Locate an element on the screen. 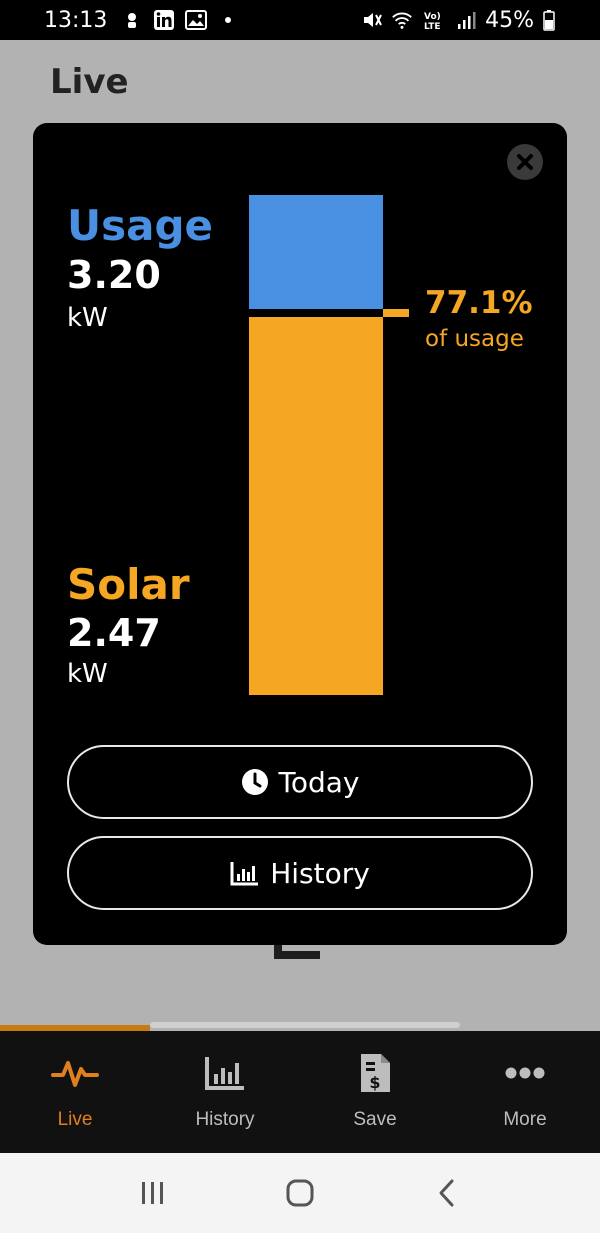  recents-icon is located at coordinates (153, 1193).